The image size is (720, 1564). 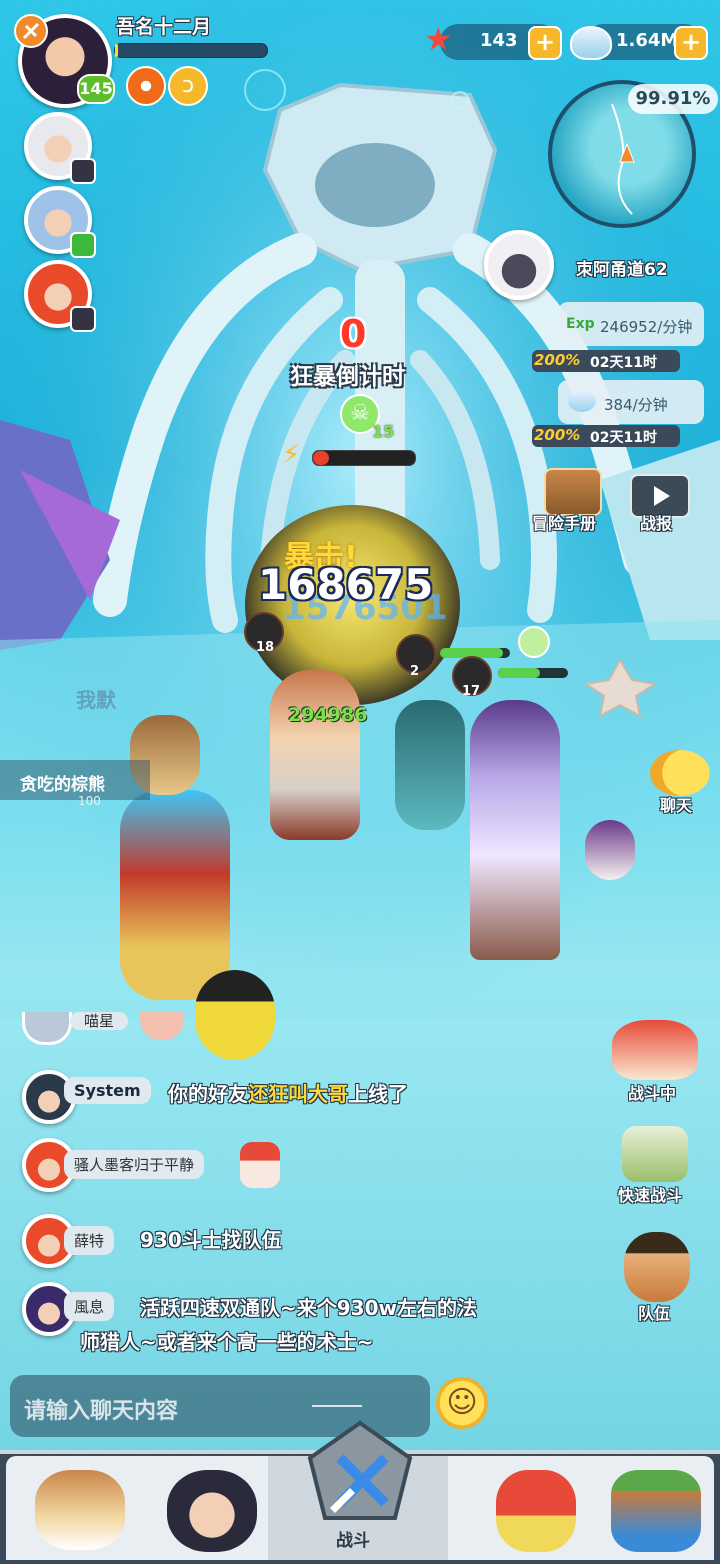 What do you see at coordinates (654, 1312) in the screenshot?
I see `team-label: 队伍` at bounding box center [654, 1312].